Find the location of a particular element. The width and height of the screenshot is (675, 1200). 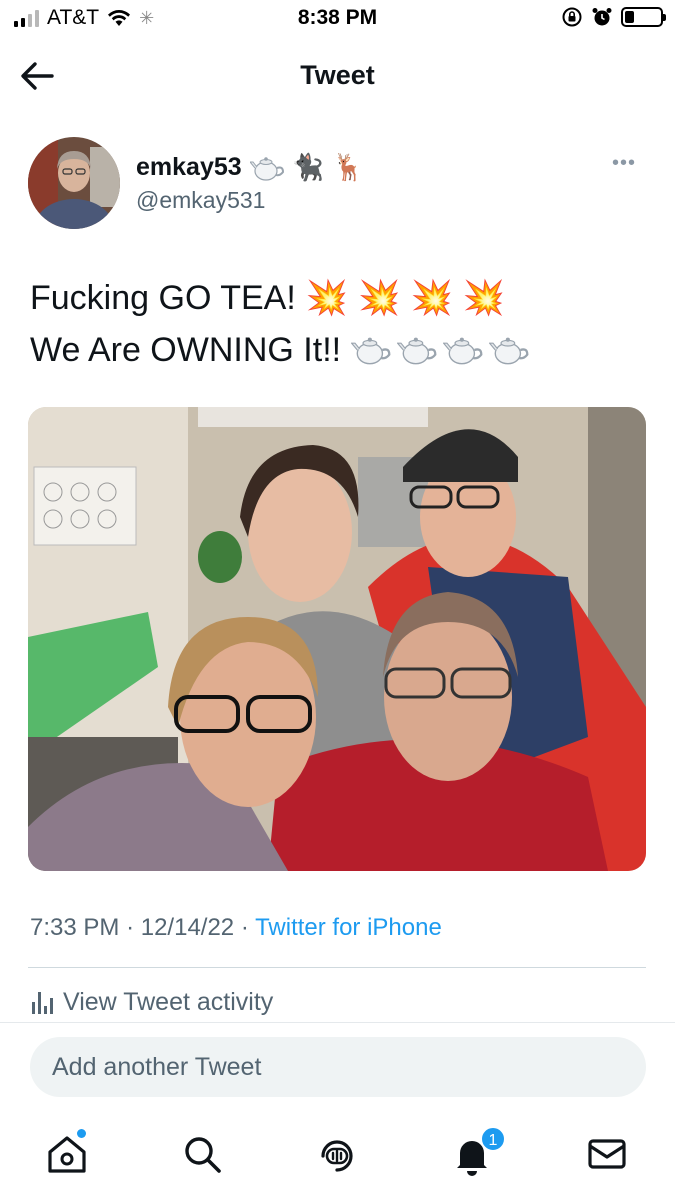

avatar is located at coordinates (74, 183).